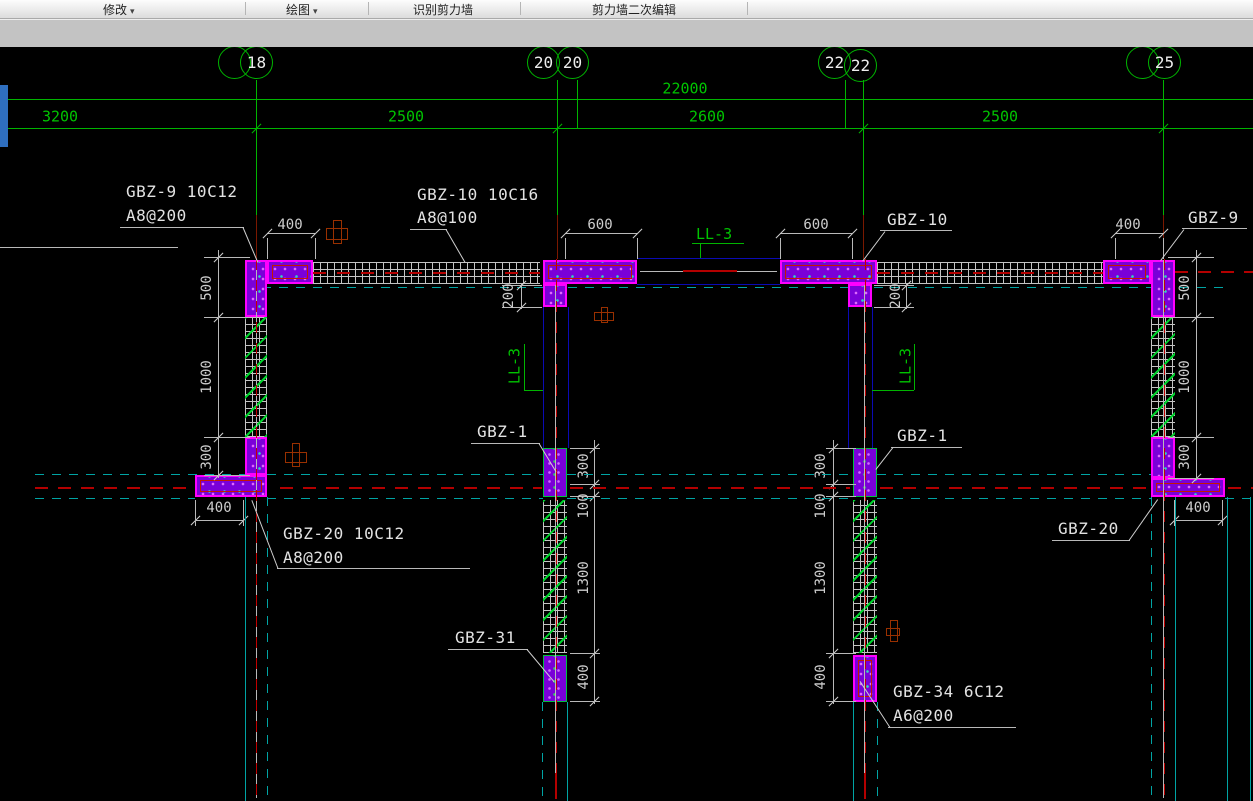  I want to click on label-gbz9: GBZ-9 10C12, so click(181, 192).